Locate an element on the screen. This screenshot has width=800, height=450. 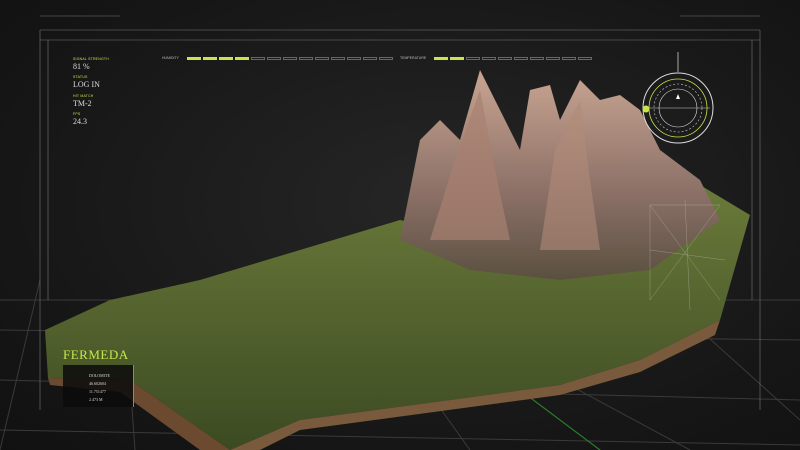
status-value: LOG IN is located at coordinates (86, 84).